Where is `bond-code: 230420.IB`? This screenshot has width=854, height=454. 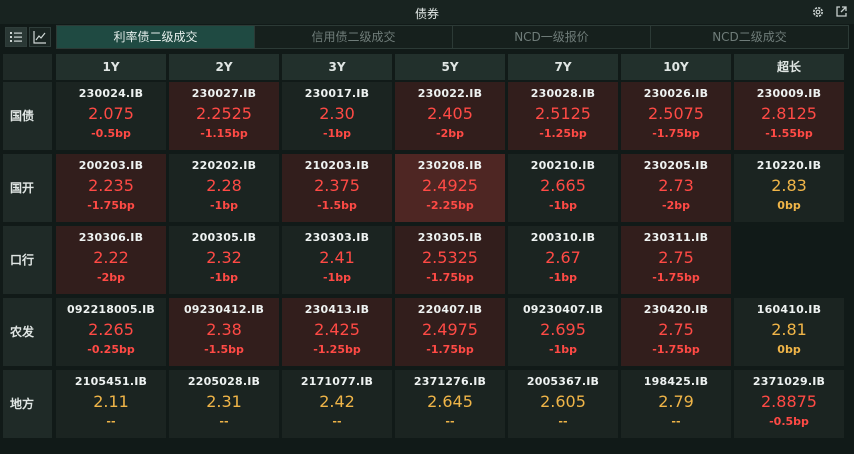
bond-code: 230420.IB is located at coordinates (676, 309).